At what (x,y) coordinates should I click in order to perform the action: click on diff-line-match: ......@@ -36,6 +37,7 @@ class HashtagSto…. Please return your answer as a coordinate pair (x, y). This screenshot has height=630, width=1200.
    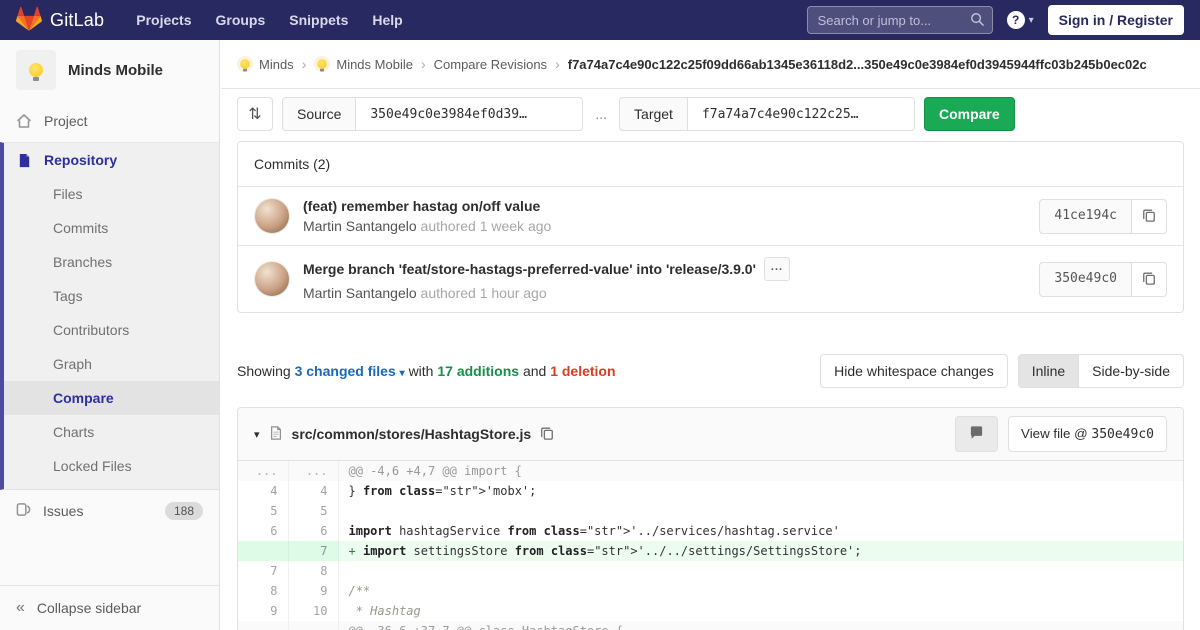
    Looking at the image, I should click on (710, 625).